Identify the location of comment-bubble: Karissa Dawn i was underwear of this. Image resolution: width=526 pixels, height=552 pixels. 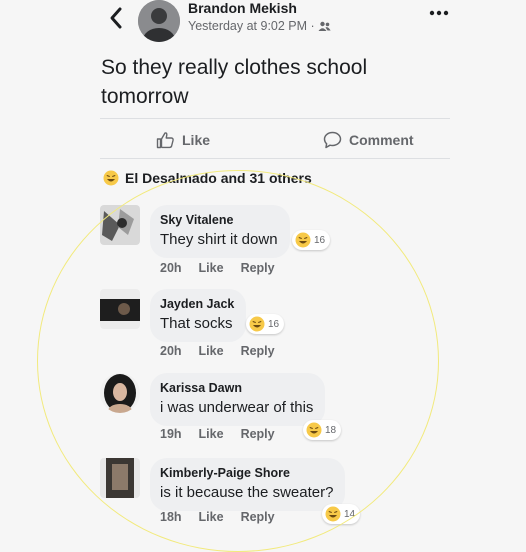
(238, 399).